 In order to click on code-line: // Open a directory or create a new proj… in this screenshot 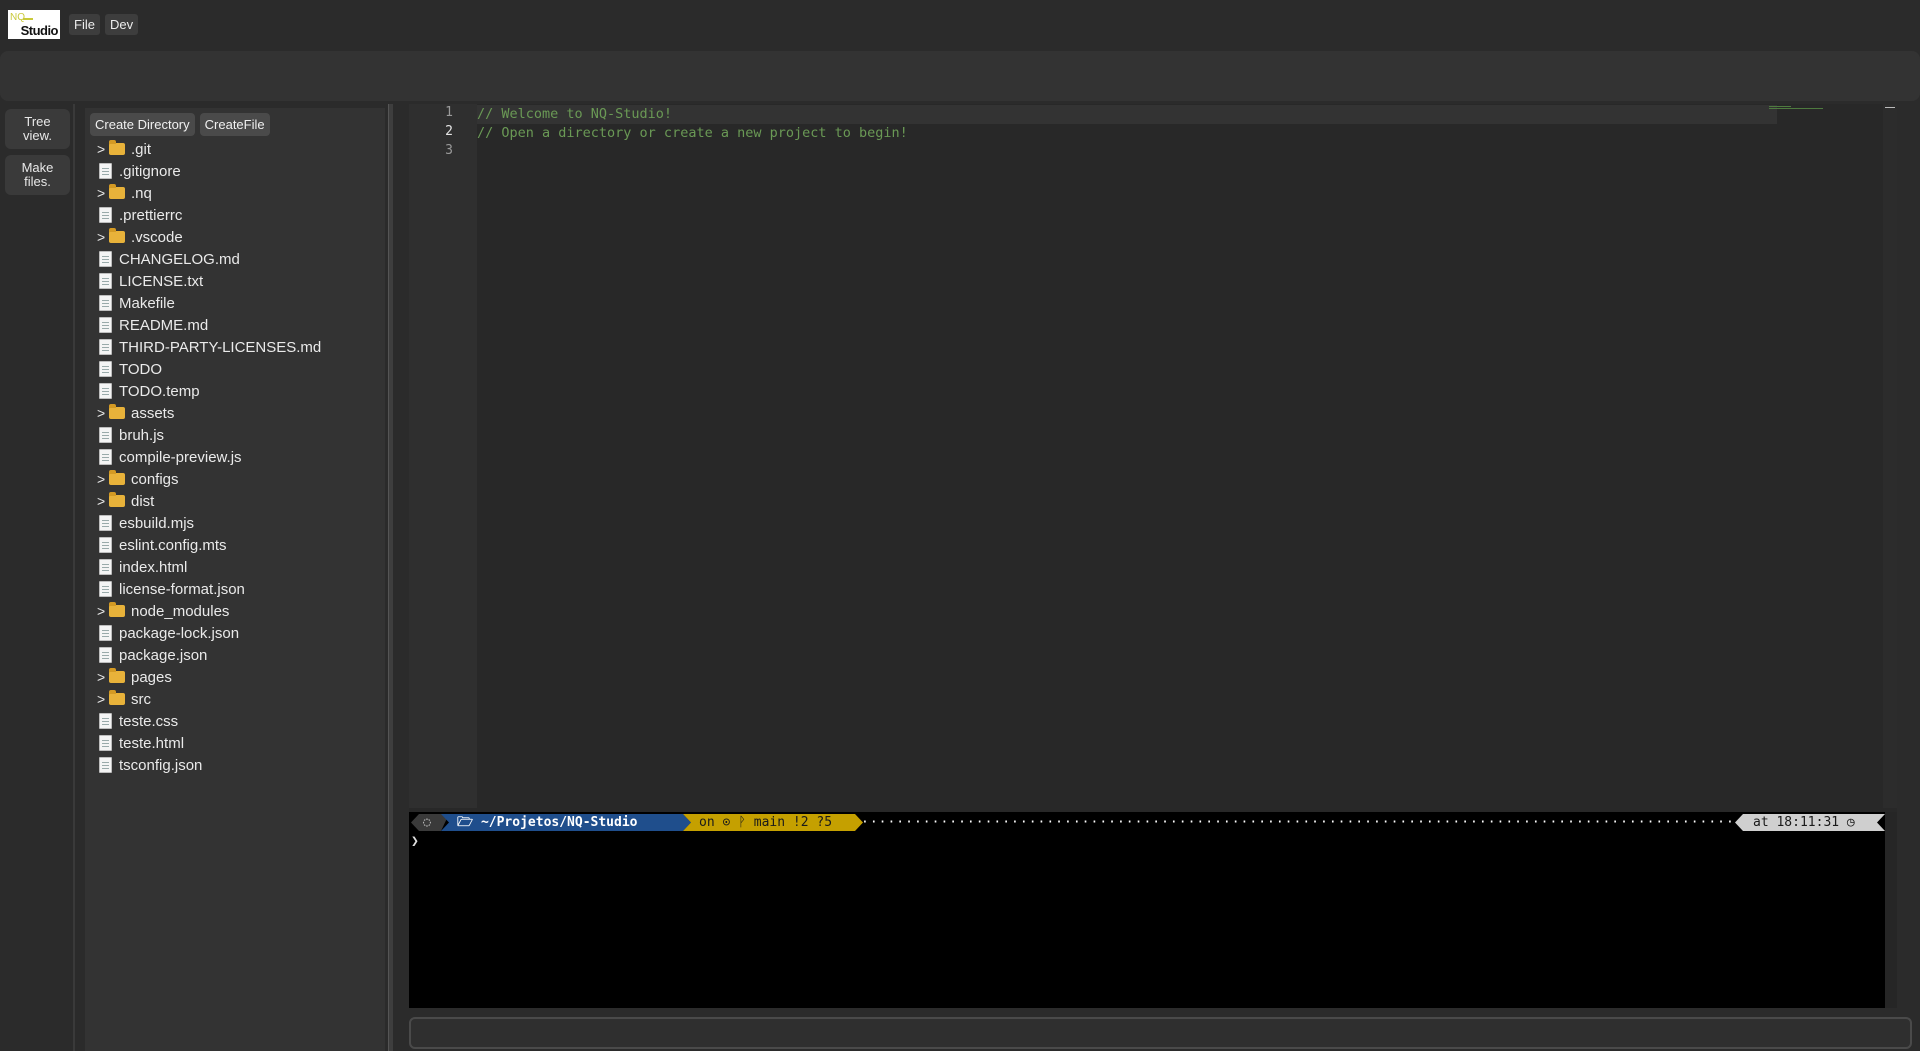, I will do `click(1198, 133)`.